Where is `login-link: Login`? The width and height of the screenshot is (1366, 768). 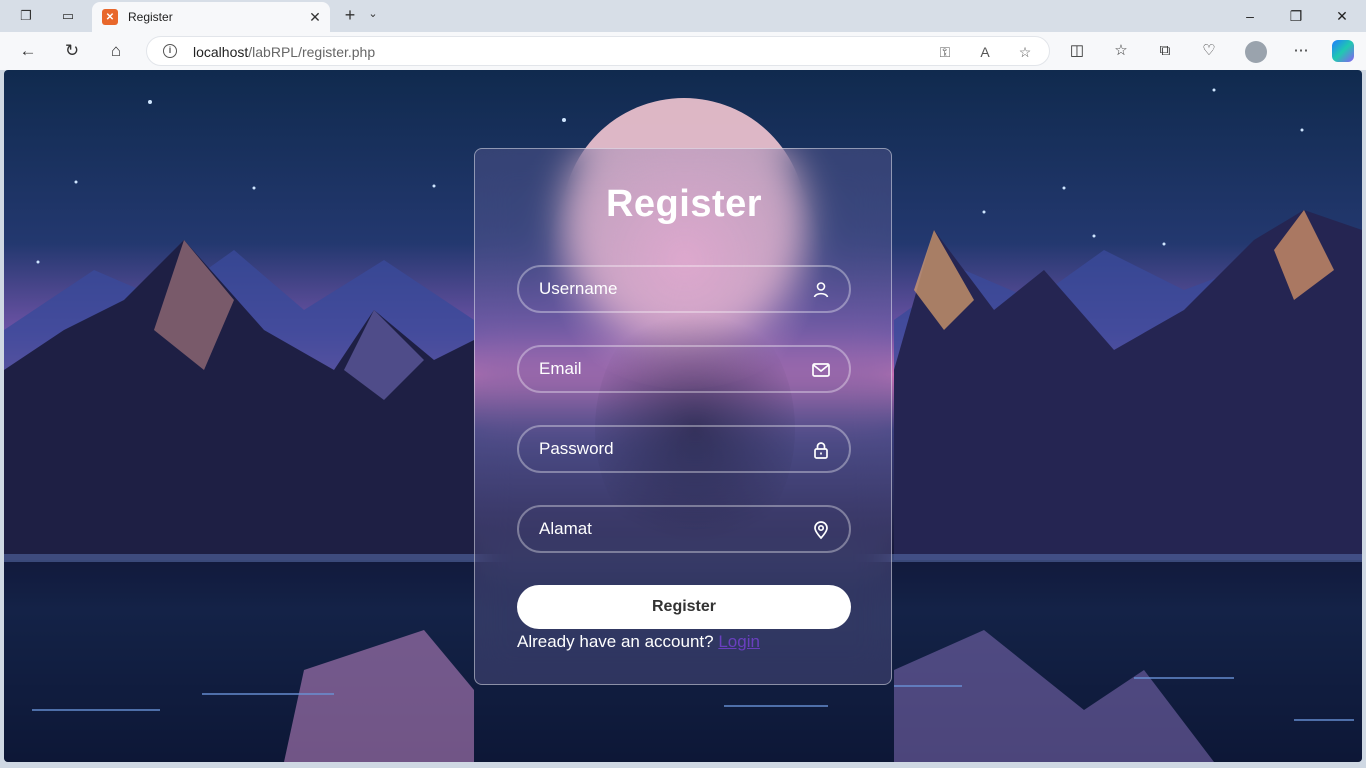
login-link: Login is located at coordinates (739, 641).